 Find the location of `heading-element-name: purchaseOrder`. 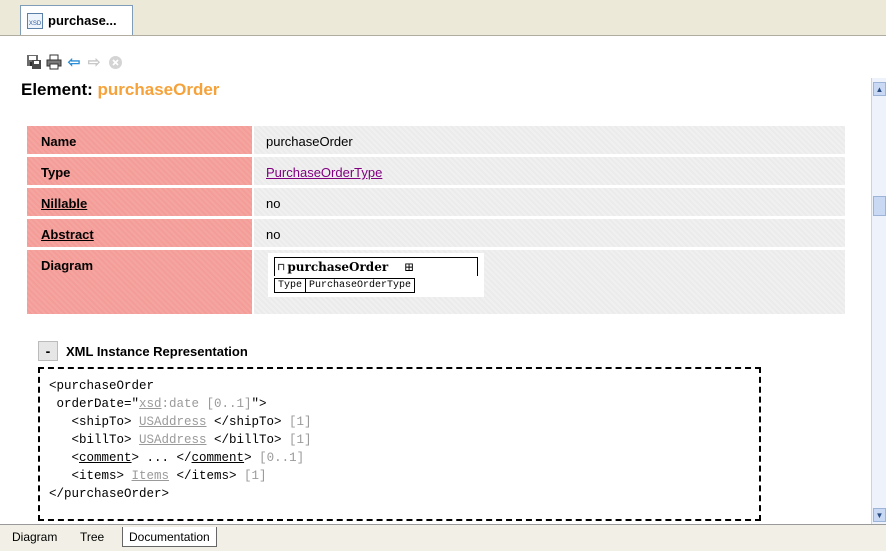

heading-element-name: purchaseOrder is located at coordinates (158, 89).